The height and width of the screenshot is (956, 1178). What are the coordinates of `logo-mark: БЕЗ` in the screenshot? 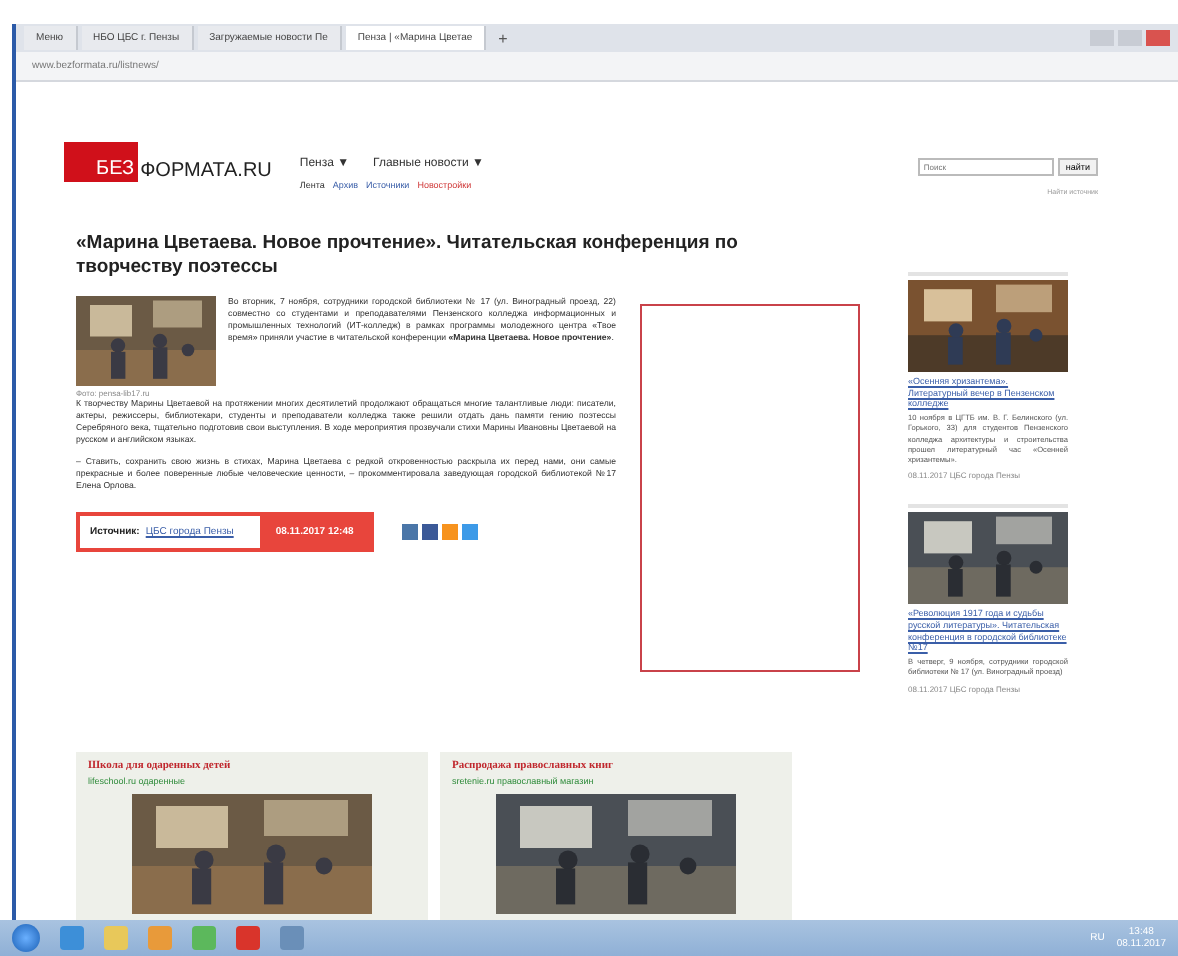 It's located at (101, 162).